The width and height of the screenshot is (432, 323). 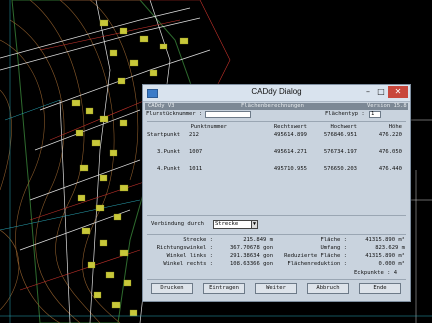 I want to click on hochwert-value: 576846.951, so click(x=340, y=135).